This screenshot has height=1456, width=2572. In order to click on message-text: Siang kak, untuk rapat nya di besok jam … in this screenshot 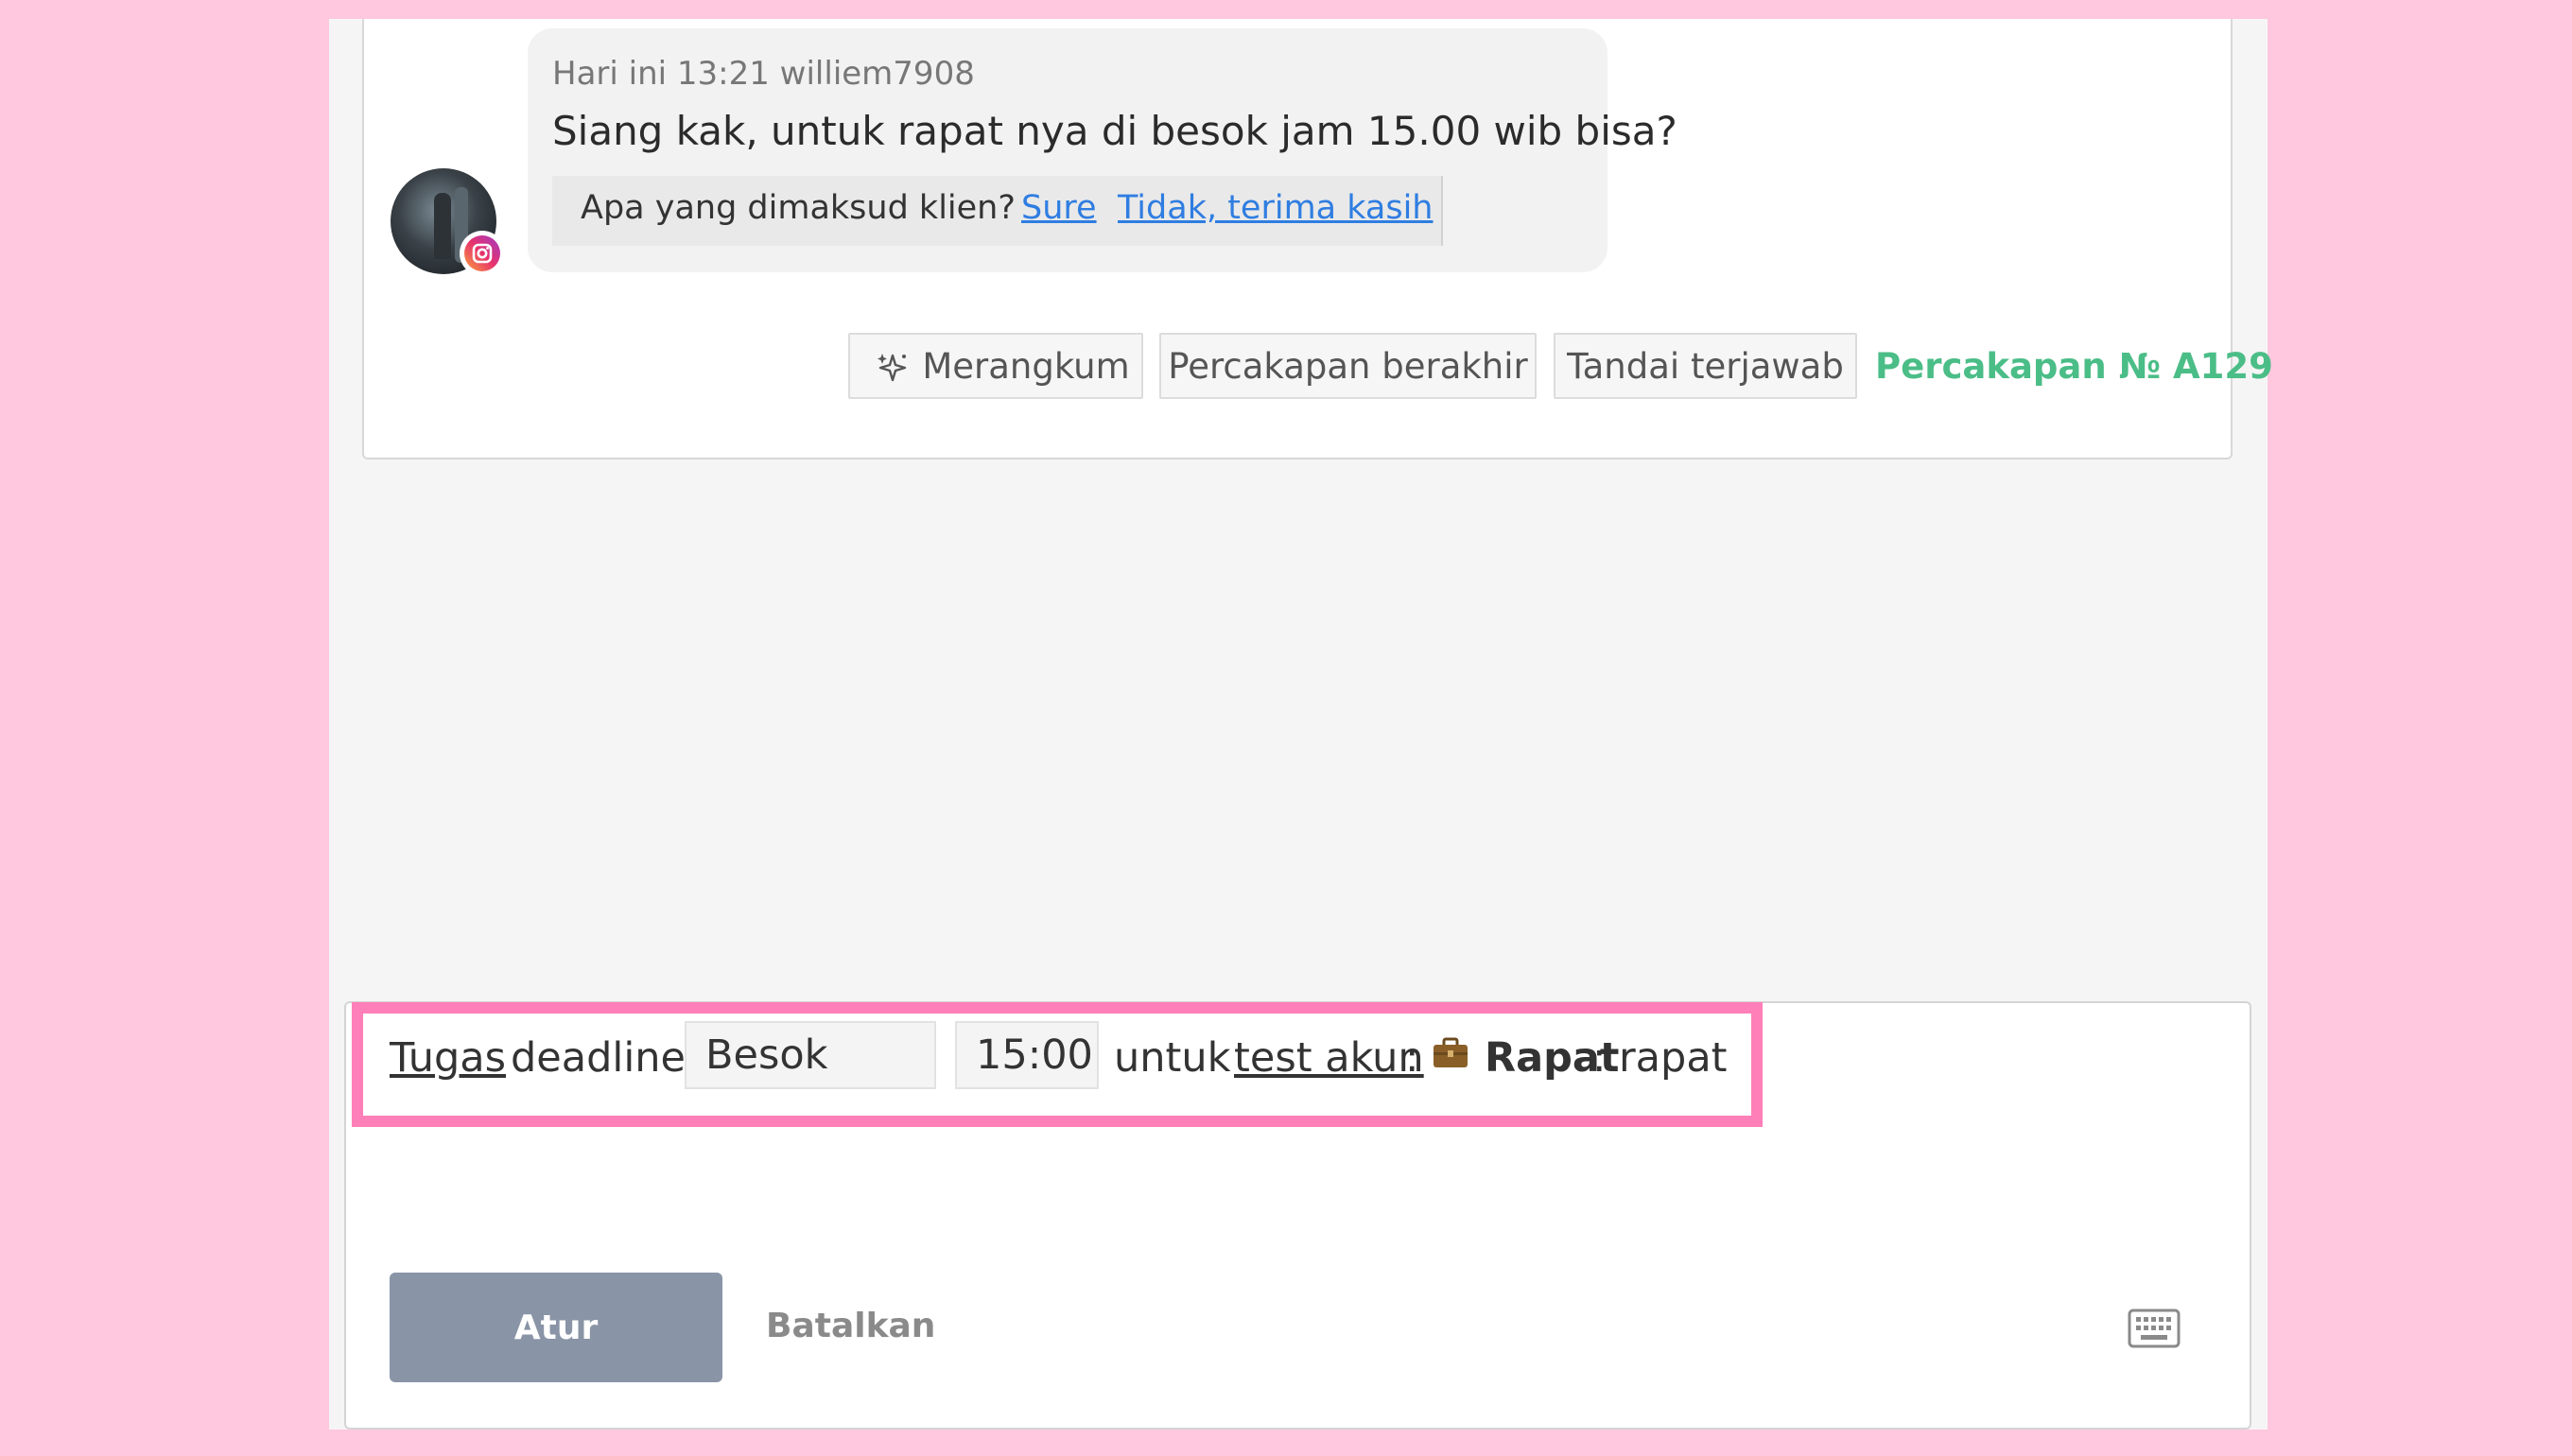, I will do `click(1114, 131)`.